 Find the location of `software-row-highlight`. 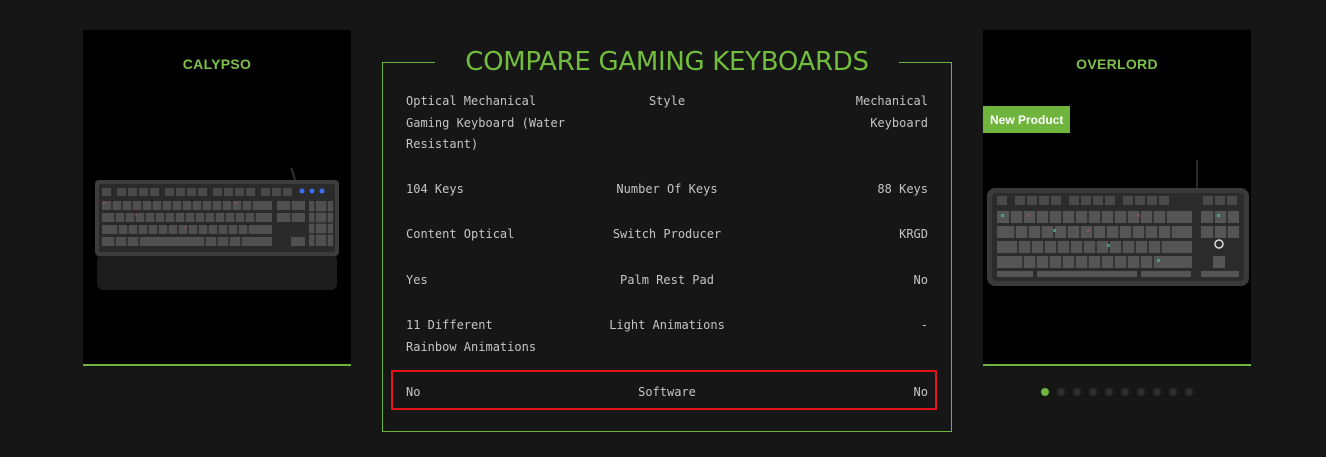

software-row-highlight is located at coordinates (664, 390).